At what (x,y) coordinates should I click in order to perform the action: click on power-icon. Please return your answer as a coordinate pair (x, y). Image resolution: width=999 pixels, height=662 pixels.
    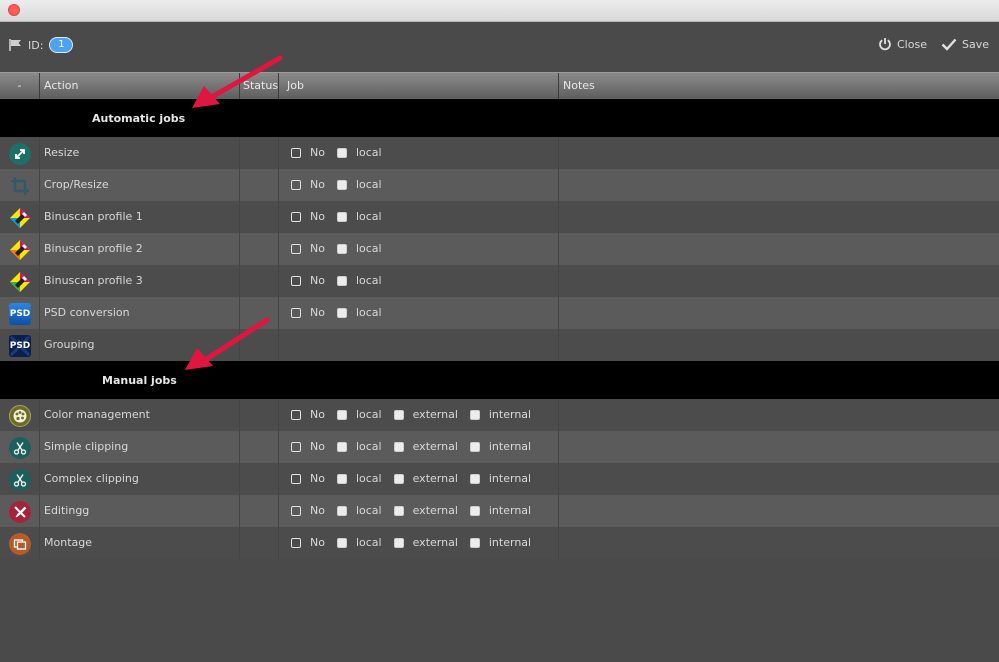
    Looking at the image, I should click on (885, 44).